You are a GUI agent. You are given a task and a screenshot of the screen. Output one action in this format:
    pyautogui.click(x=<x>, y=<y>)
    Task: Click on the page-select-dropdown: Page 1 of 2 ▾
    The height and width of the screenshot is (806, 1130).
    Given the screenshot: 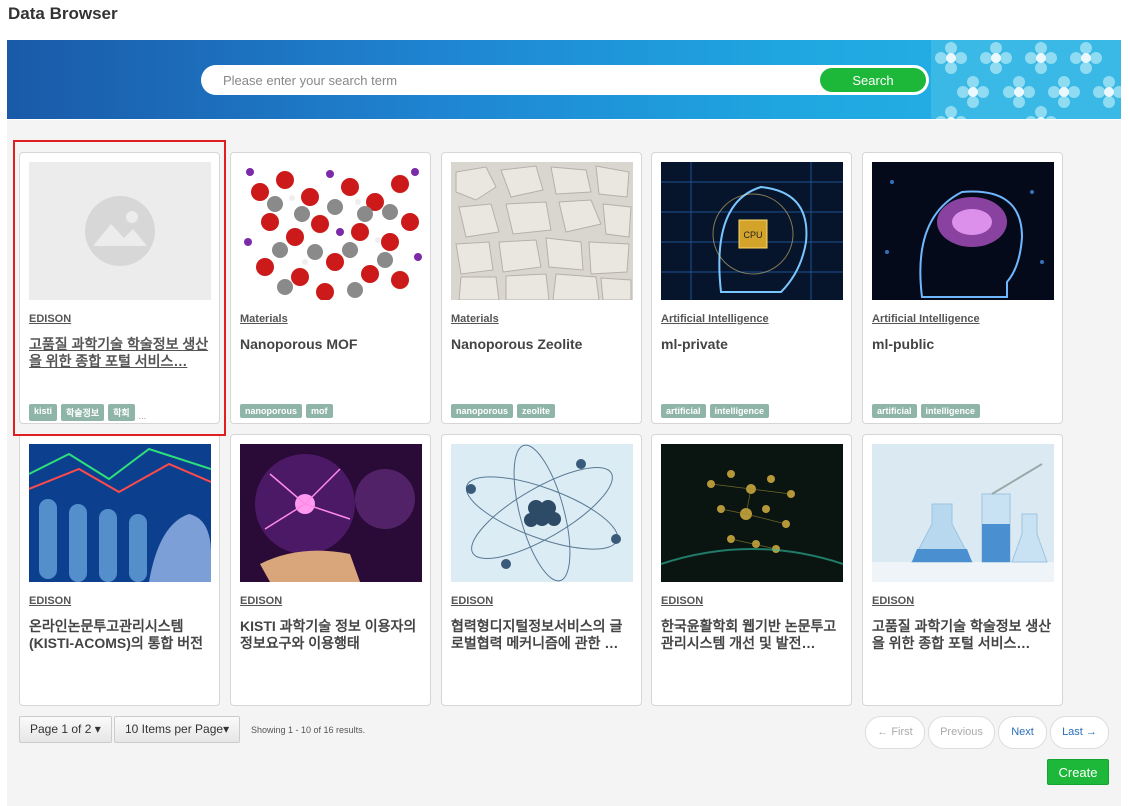 What is the action you would take?
    pyautogui.click(x=65, y=729)
    